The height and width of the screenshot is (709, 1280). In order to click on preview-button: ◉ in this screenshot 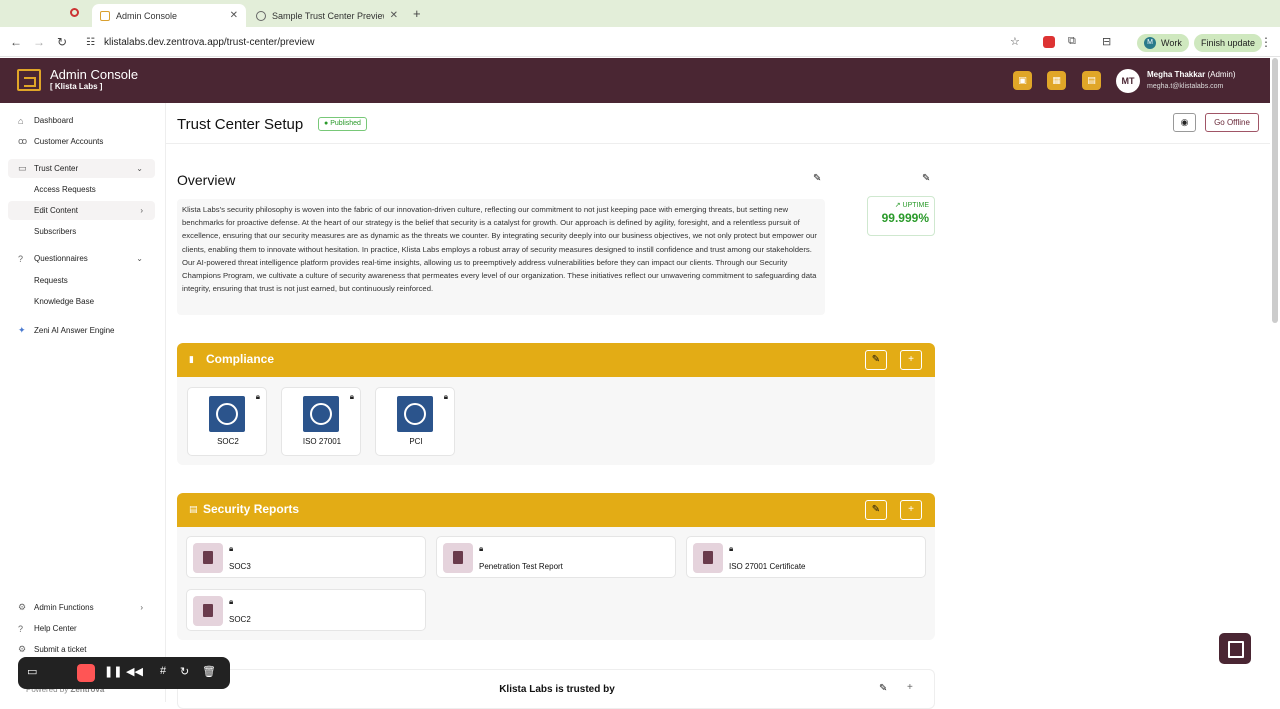, I will do `click(1184, 122)`.